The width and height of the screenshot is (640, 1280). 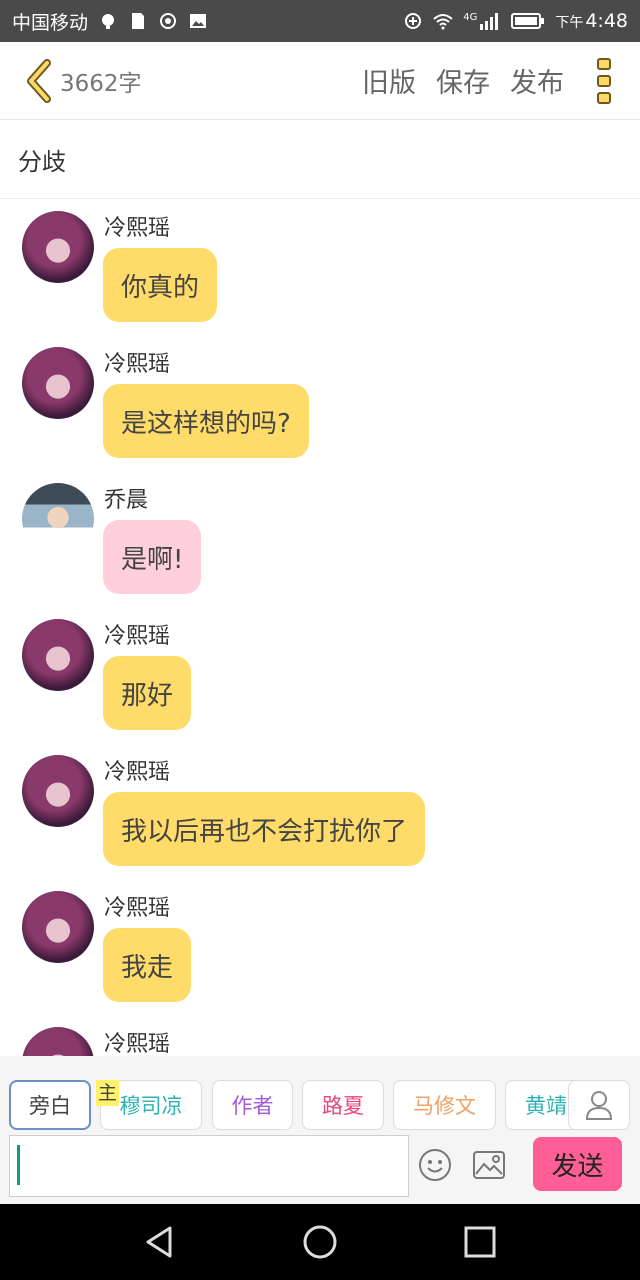 I want to click on chat-message: 冷熙瑶 是这样想的吗?, so click(x=320, y=404).